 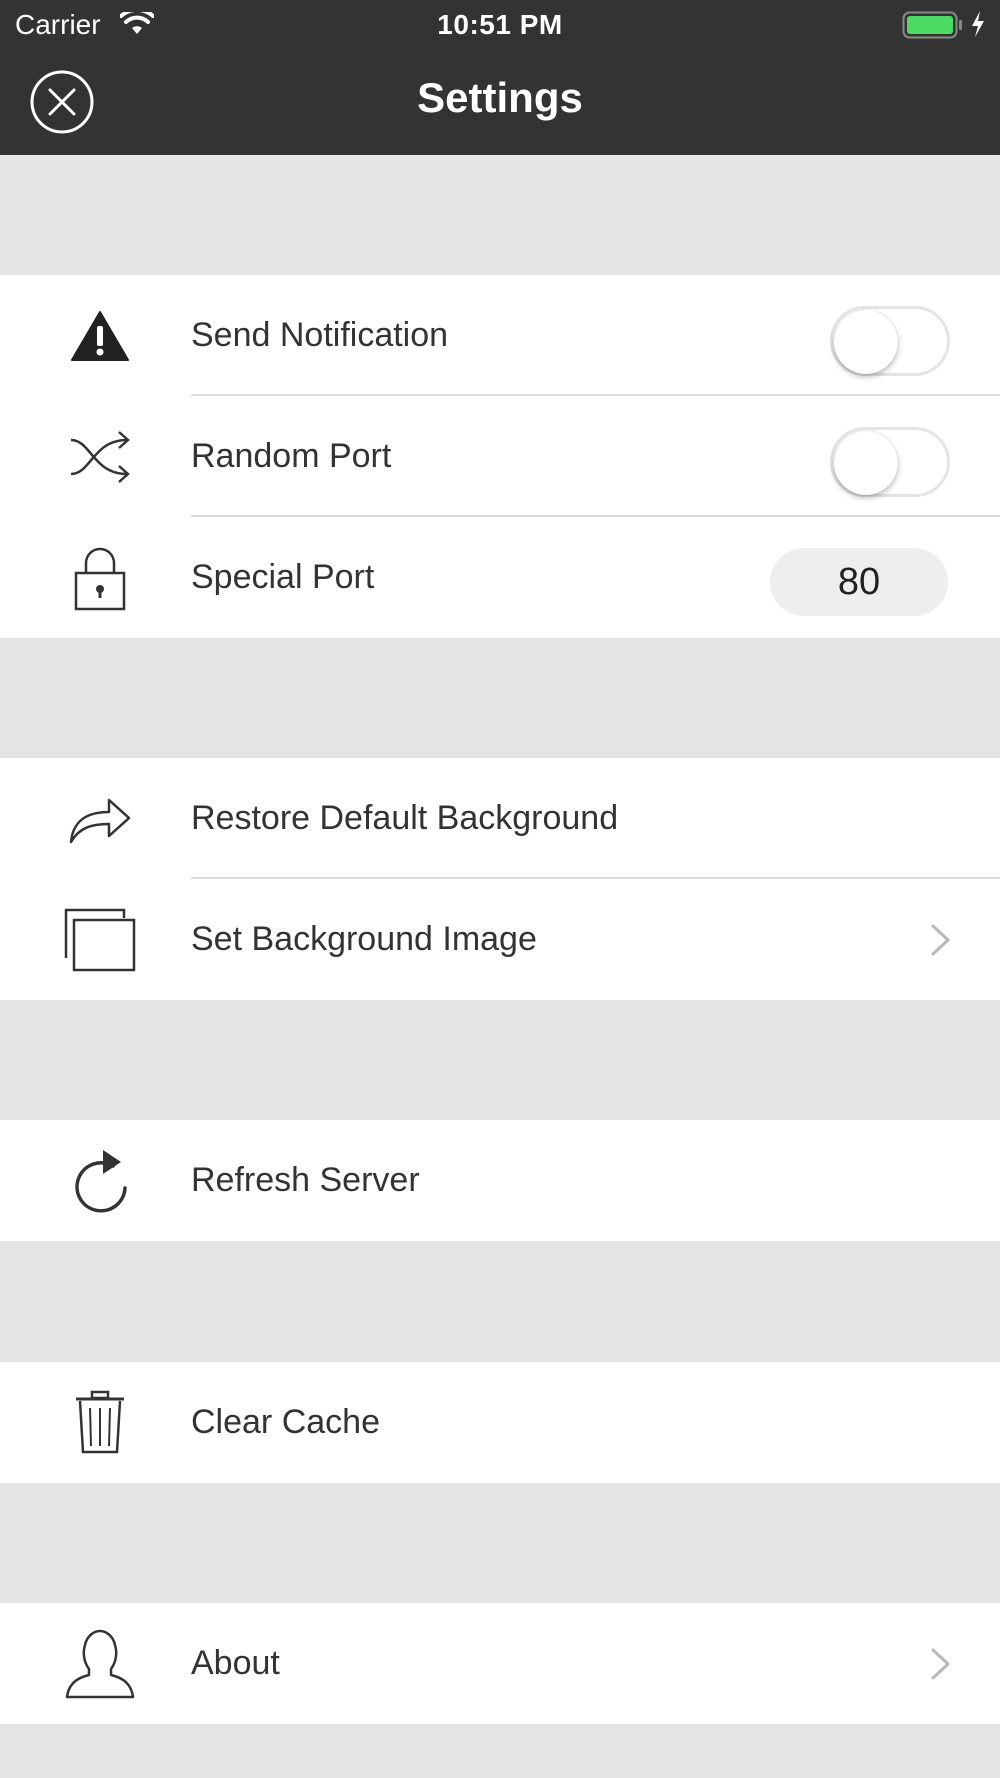 I want to click on special-port-input: 80, so click(x=859, y=582).